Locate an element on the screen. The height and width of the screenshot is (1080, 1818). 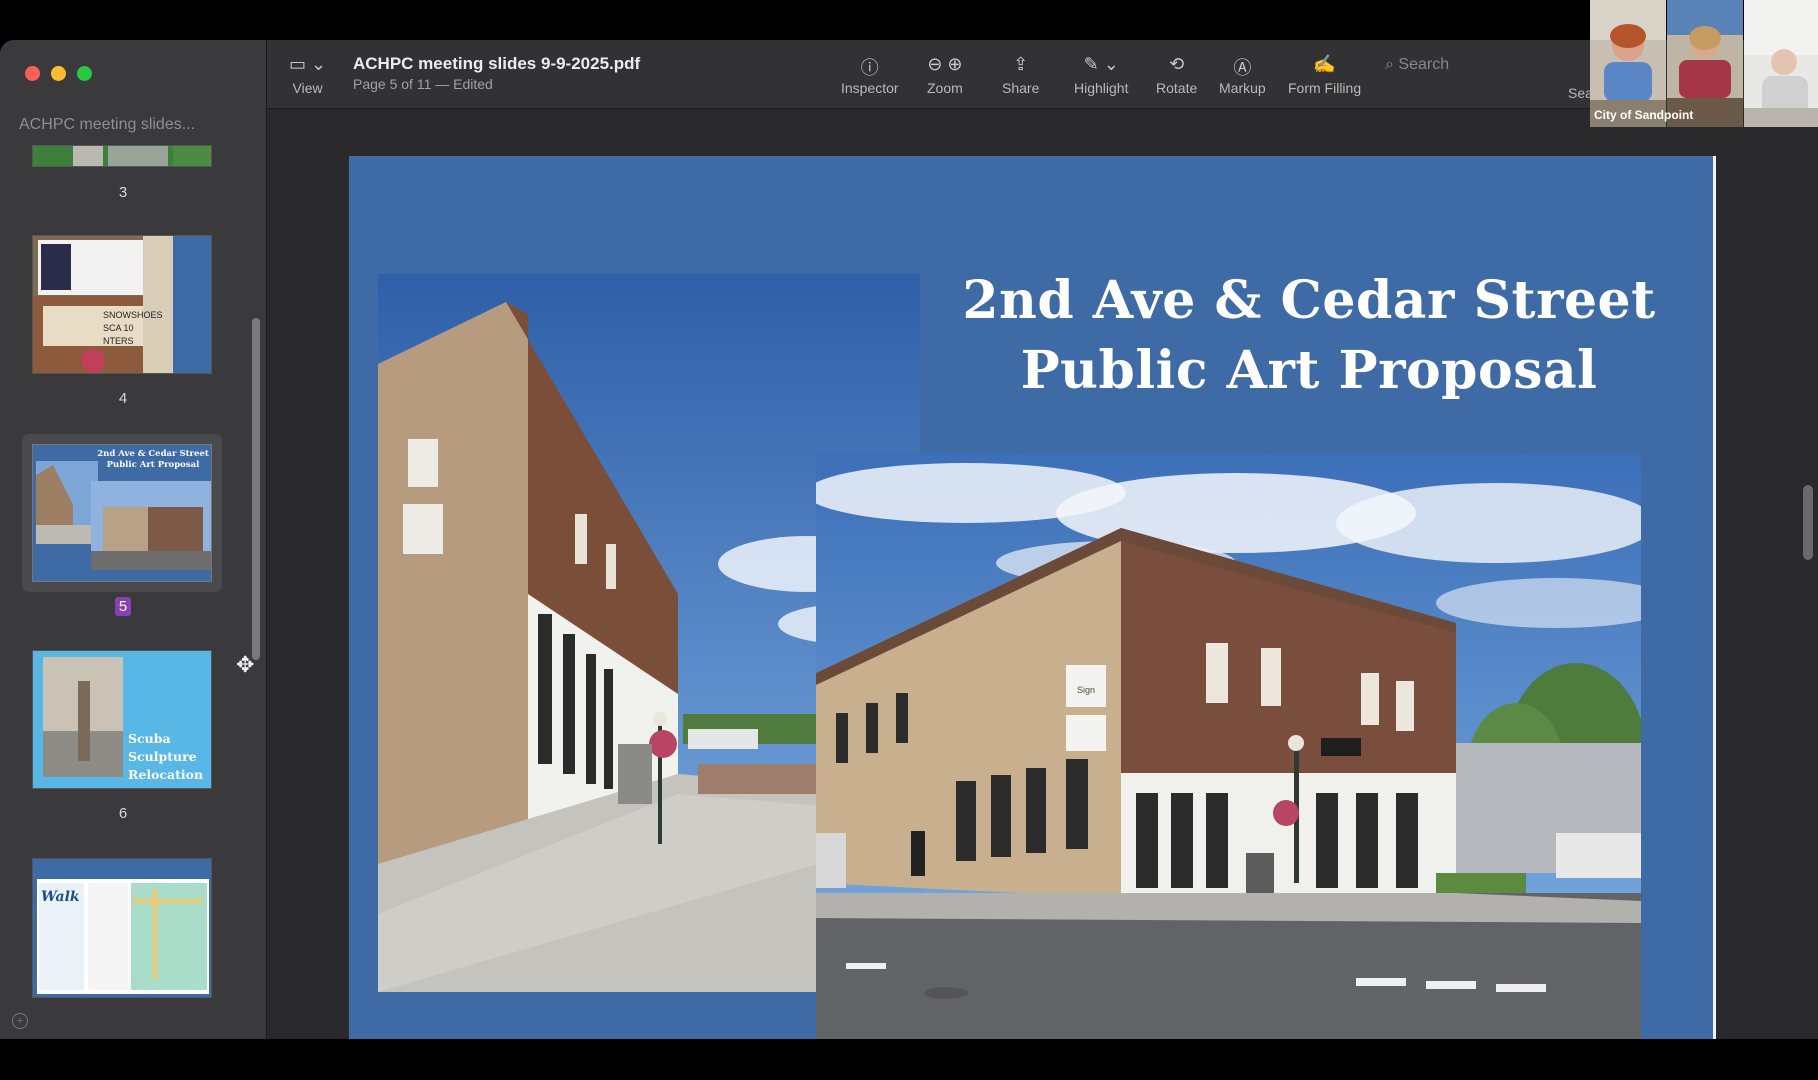
info-icon: ⓘ is located at coordinates (869, 68).